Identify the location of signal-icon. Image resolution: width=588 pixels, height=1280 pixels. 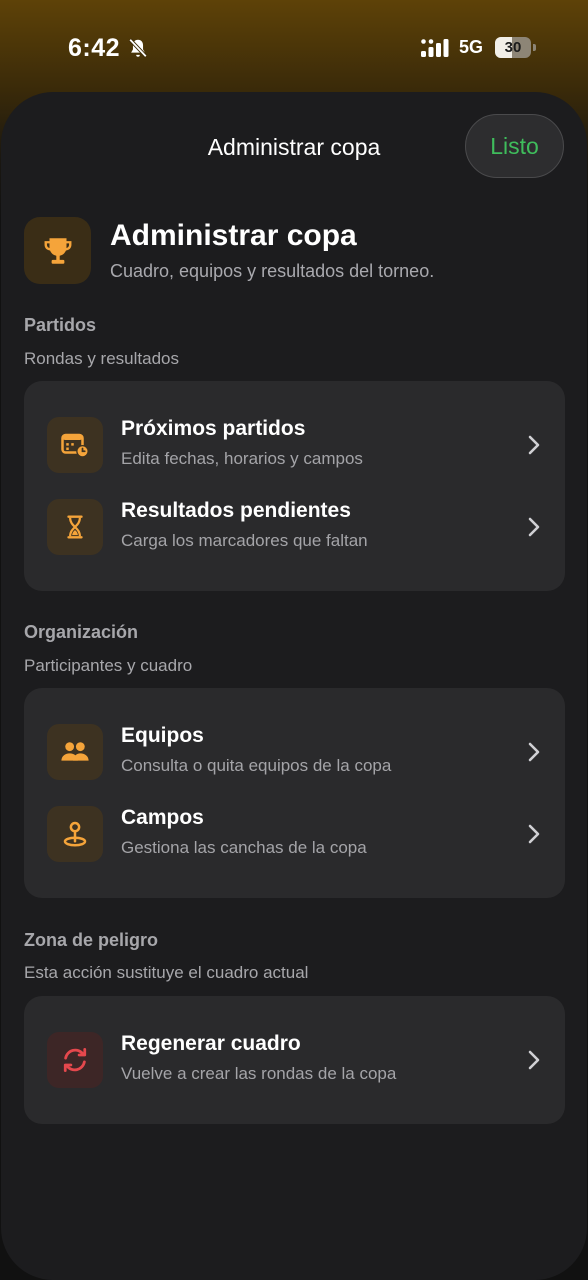
(435, 48).